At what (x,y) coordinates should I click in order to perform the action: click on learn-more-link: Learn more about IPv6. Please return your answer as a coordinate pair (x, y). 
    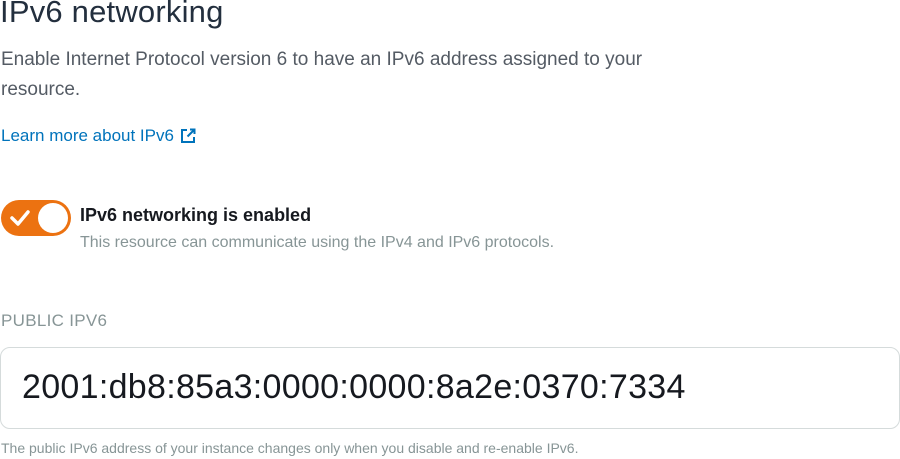
    Looking at the image, I should click on (98, 136).